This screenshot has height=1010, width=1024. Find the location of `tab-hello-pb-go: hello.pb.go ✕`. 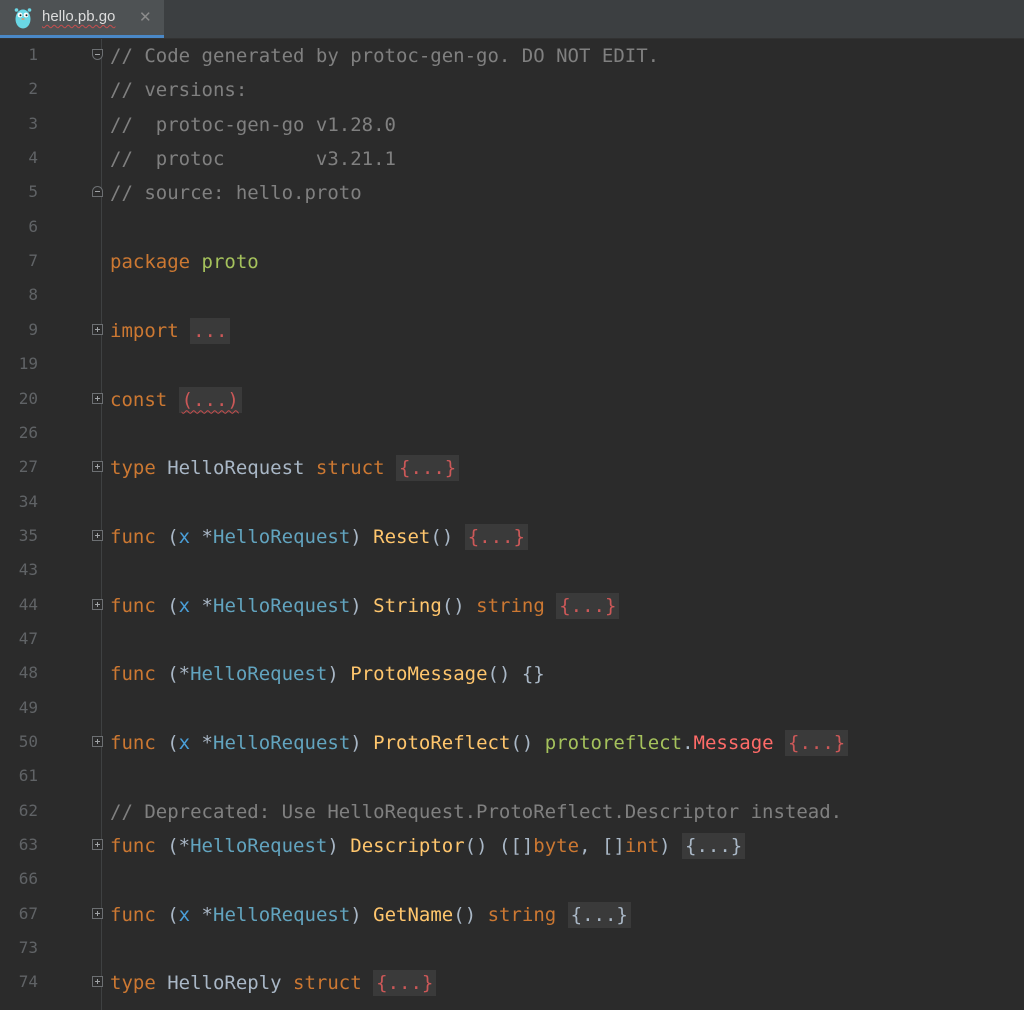

tab-hello-pb-go: hello.pb.go ✕ is located at coordinates (82, 19).